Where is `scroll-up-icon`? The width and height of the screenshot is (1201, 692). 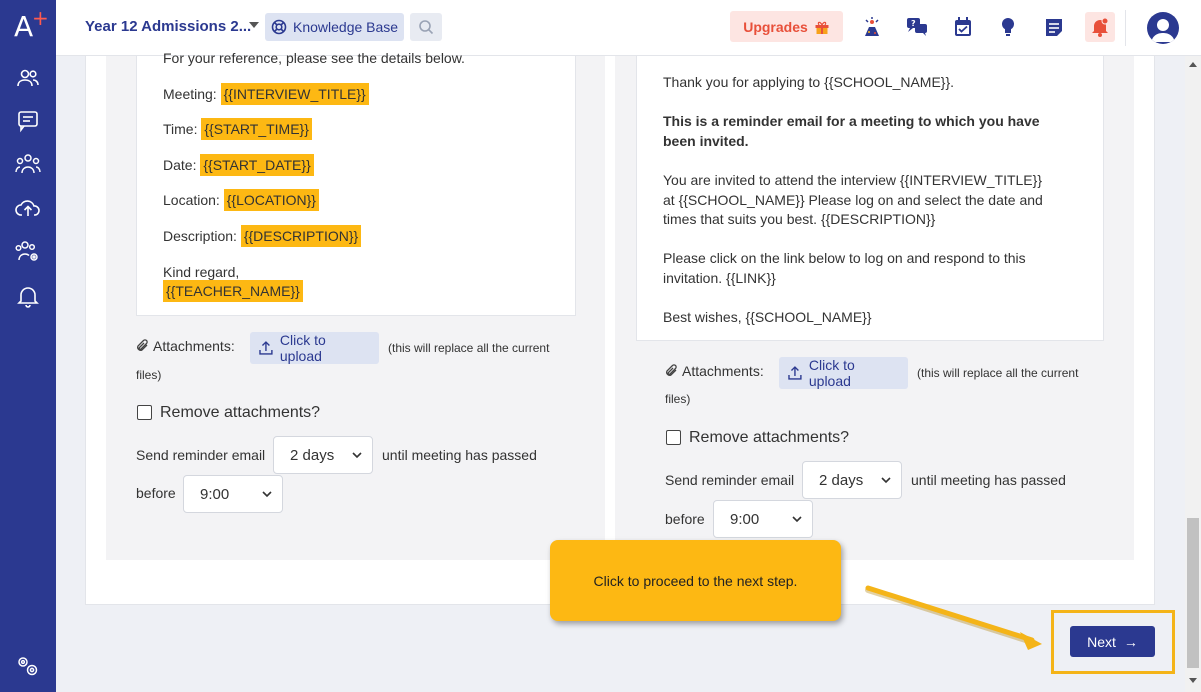
scroll-up-icon is located at coordinates (1193, 64).